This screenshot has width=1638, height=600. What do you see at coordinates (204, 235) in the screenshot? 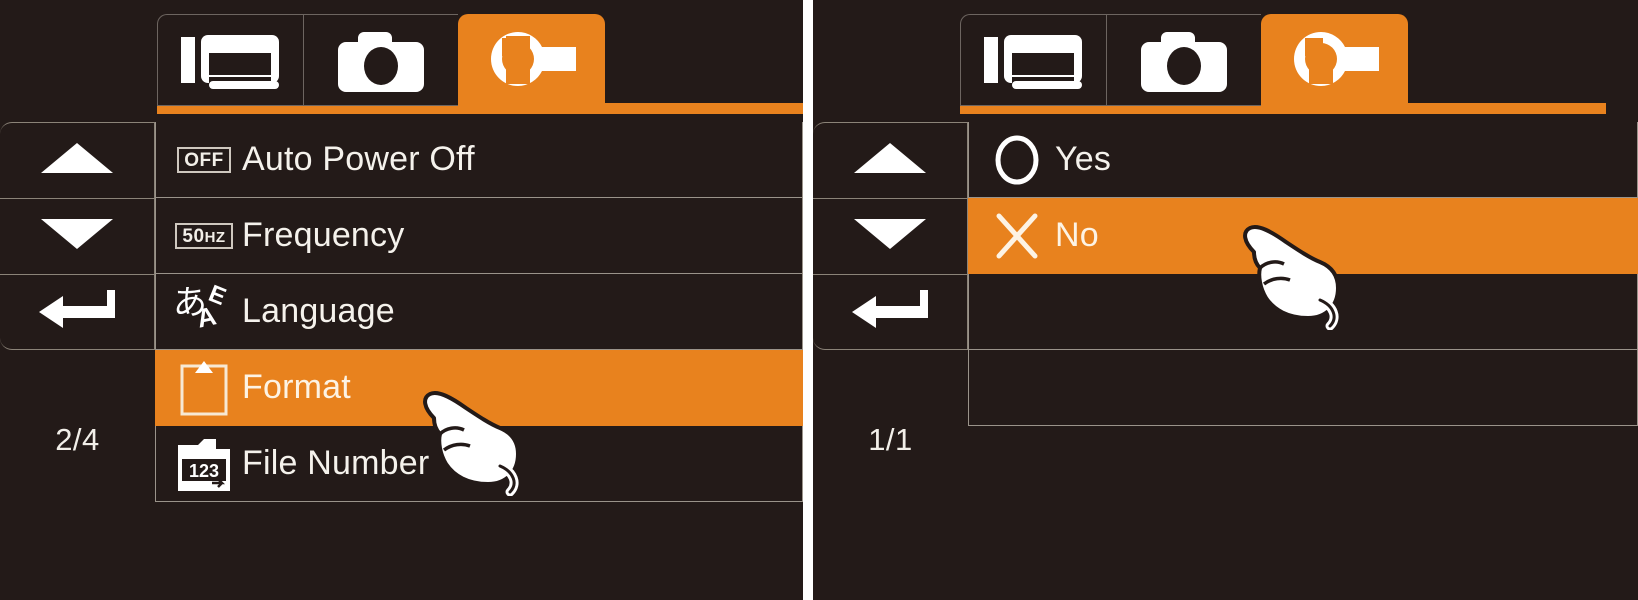
I see `fifty-hz-badge-label: 50HZ` at bounding box center [204, 235].